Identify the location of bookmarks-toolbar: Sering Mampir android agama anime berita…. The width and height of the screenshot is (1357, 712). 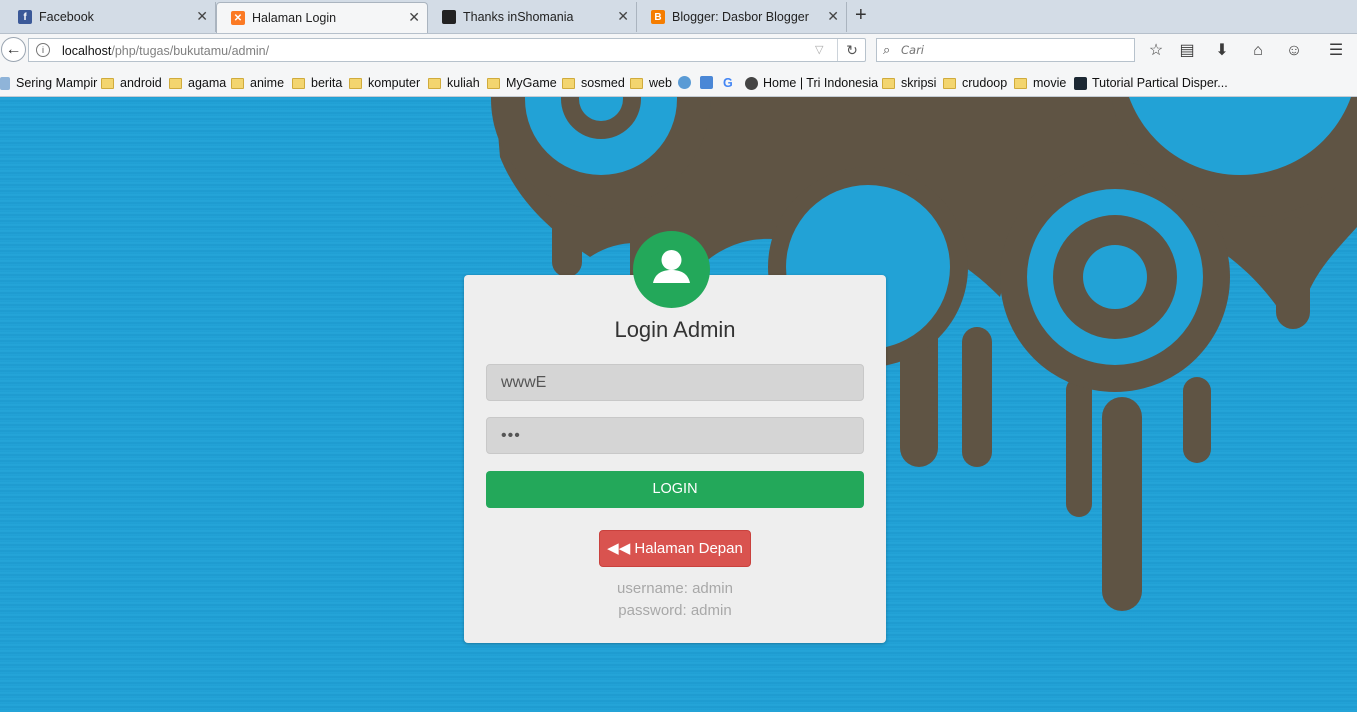
(678, 82).